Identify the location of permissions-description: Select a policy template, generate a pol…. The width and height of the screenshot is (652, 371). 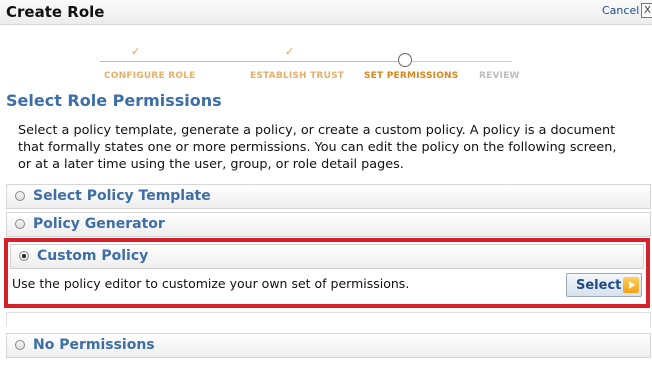
(317, 147).